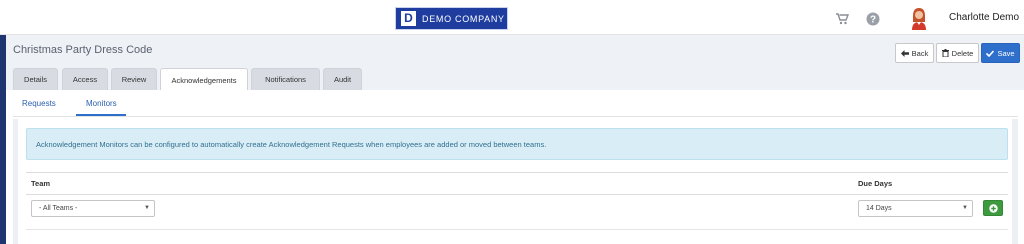 The image size is (1024, 244). Describe the element at coordinates (904, 53) in the screenshot. I see `arrow-left-icon` at that location.